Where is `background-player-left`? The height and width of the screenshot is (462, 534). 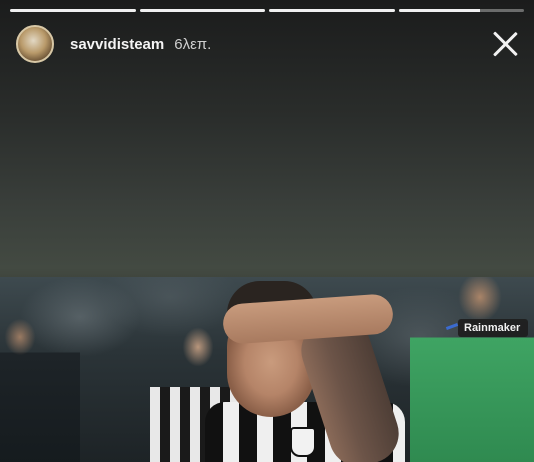
background-player-left is located at coordinates (40, 384).